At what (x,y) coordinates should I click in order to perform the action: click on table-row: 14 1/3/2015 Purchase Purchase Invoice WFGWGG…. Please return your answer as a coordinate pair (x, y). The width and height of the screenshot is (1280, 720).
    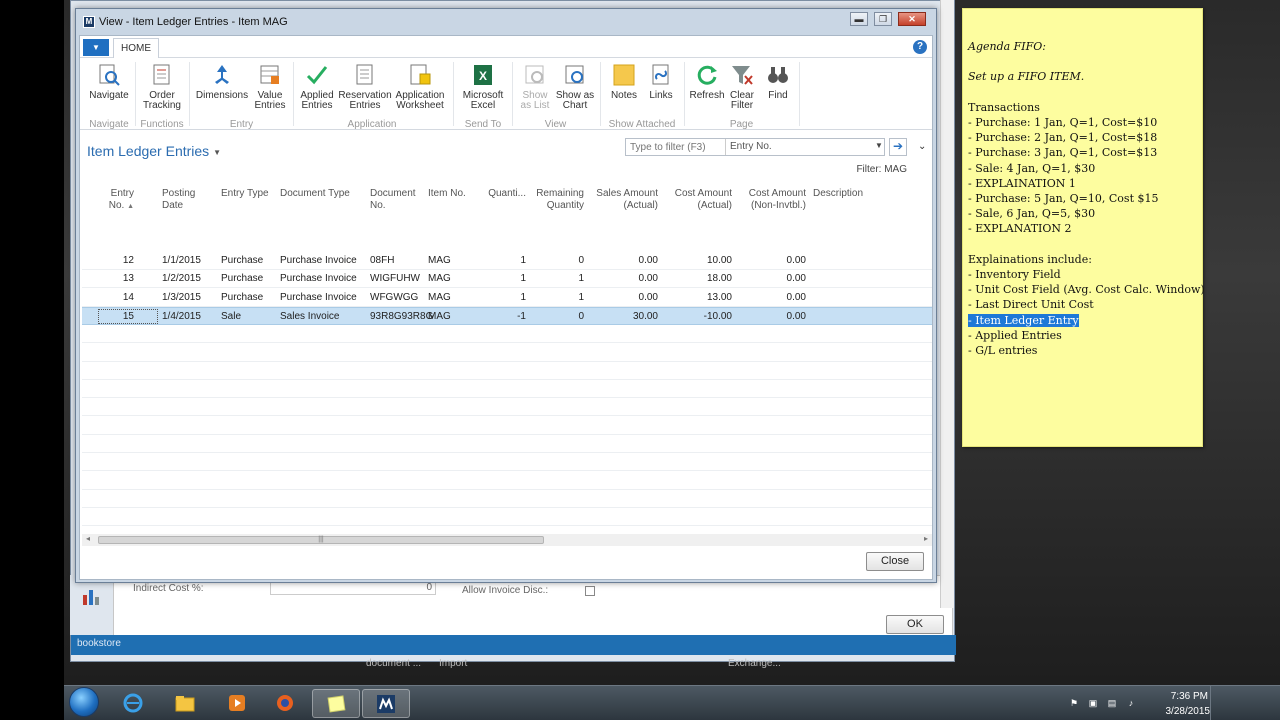
    Looking at the image, I should click on (507, 298).